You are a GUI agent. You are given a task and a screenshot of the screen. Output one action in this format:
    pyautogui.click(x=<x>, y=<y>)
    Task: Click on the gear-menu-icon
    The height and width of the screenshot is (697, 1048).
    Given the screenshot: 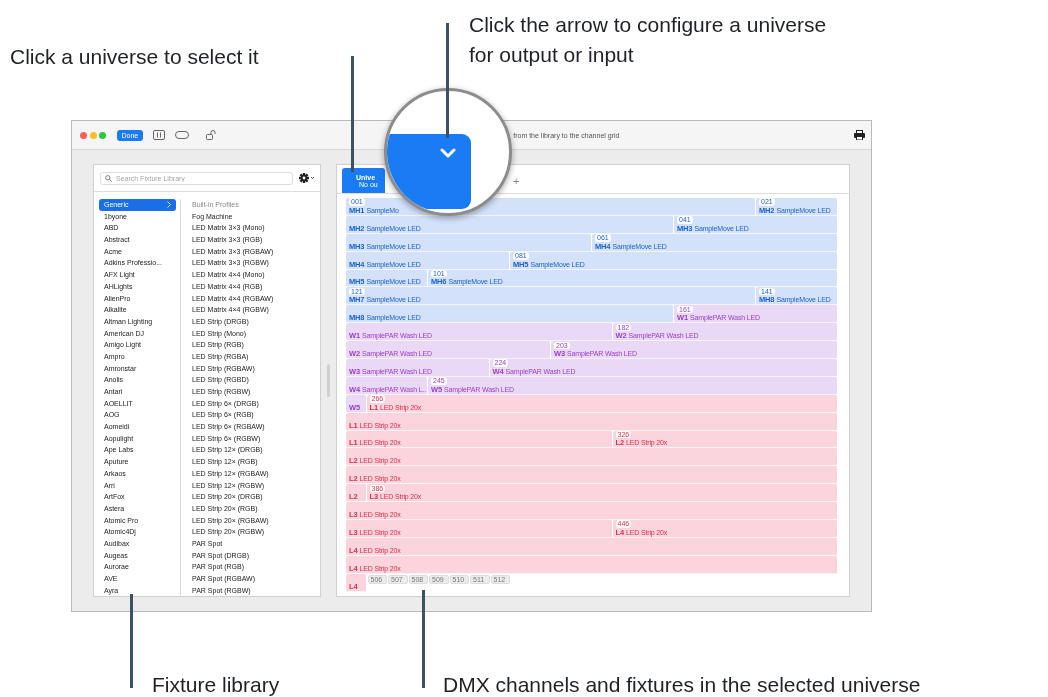 What is the action you would take?
    pyautogui.click(x=307, y=178)
    